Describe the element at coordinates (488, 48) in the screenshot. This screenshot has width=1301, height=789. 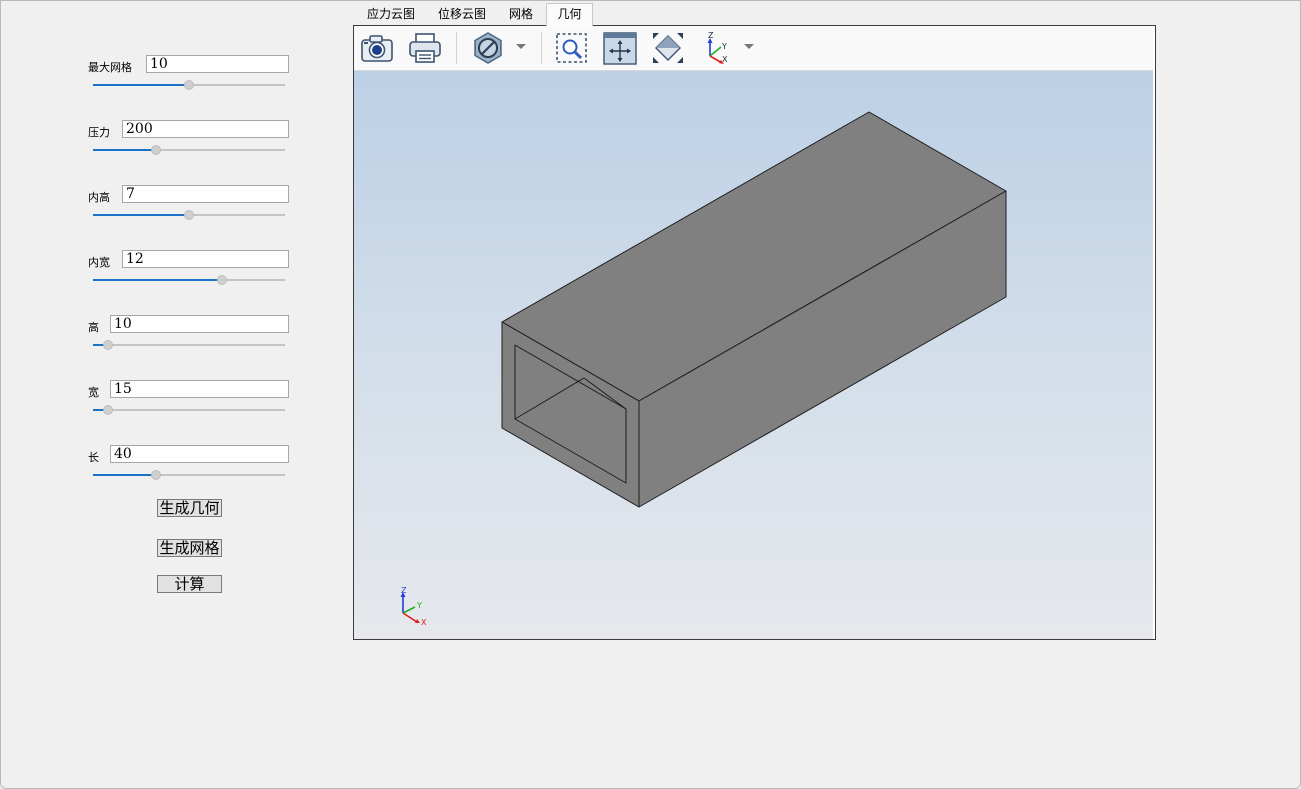
I see `display-mode-icon` at that location.